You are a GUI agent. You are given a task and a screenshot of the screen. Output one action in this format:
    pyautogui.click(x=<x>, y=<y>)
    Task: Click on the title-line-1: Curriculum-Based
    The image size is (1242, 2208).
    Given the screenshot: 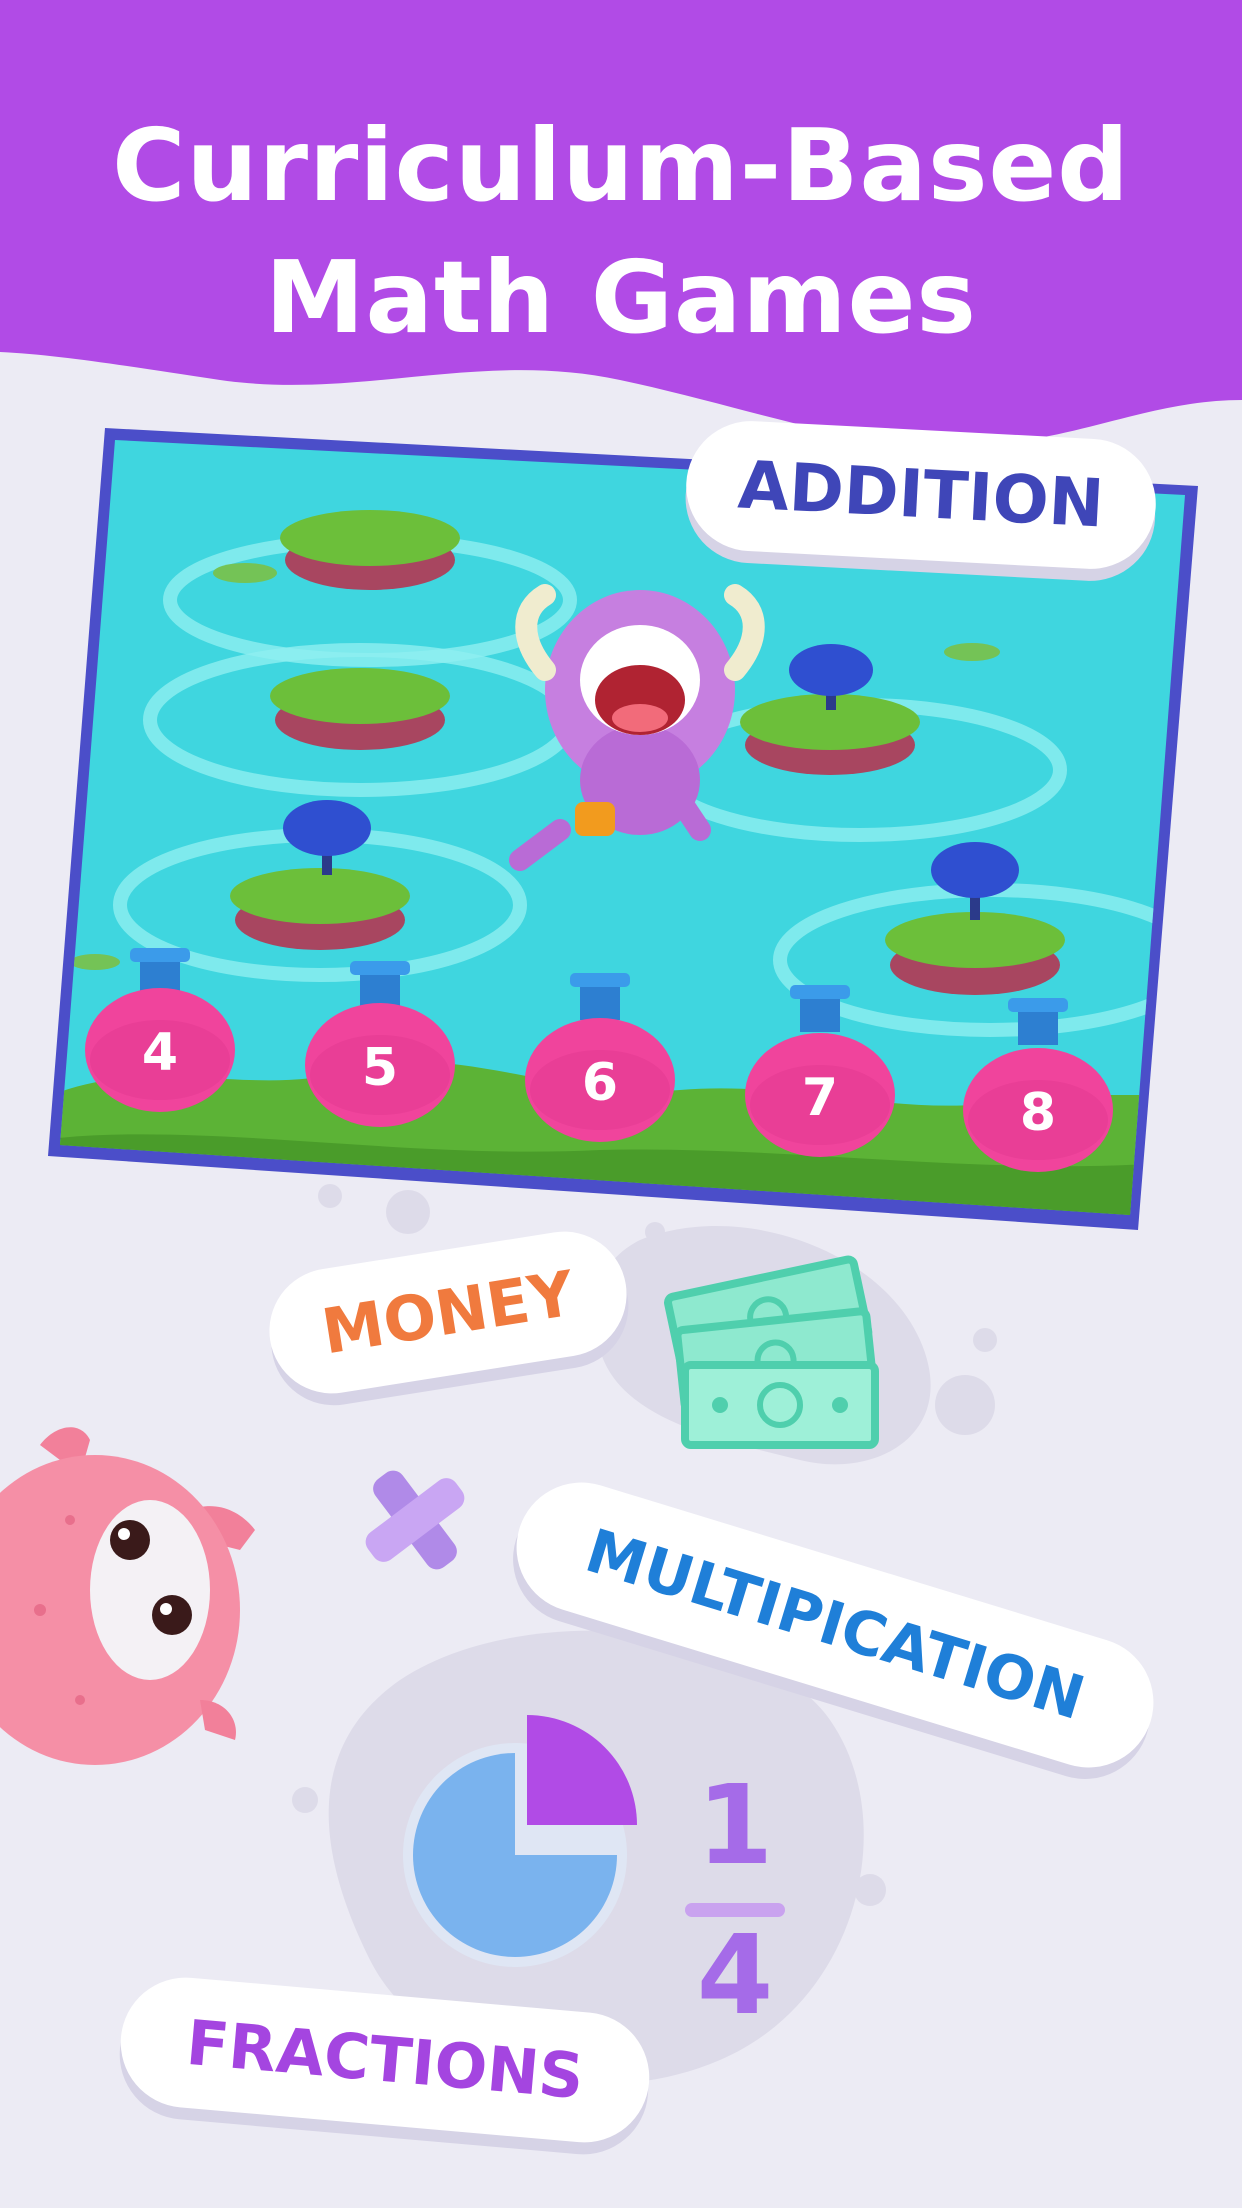 What is the action you would take?
    pyautogui.click(x=621, y=165)
    